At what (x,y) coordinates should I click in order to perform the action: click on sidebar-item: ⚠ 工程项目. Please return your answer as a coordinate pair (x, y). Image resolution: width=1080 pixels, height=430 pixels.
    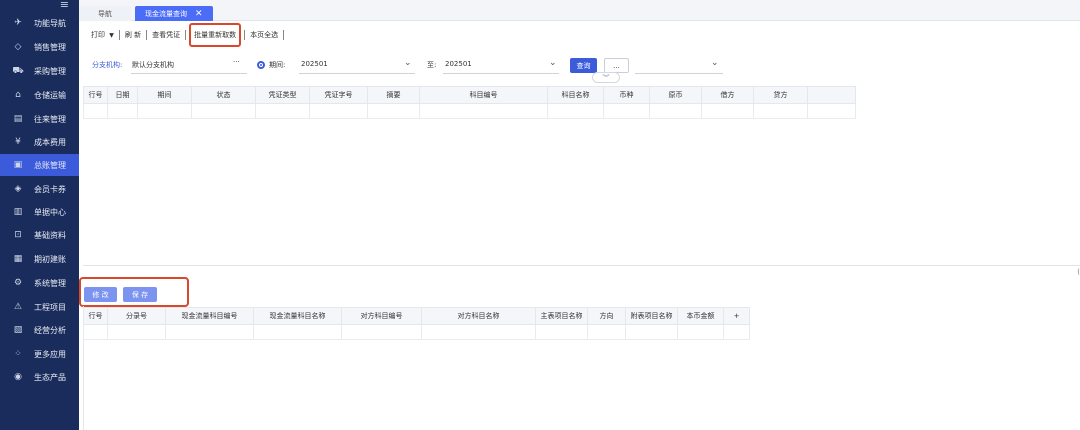
    Looking at the image, I should click on (39, 307).